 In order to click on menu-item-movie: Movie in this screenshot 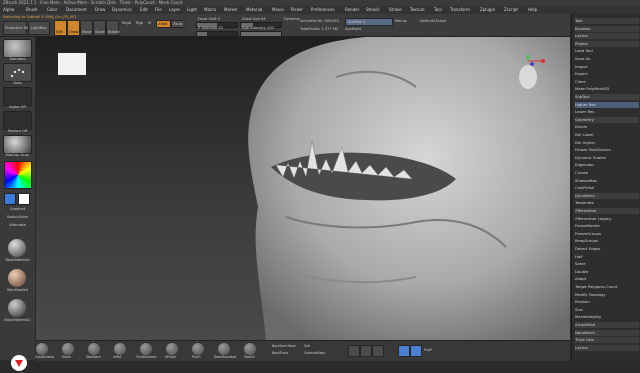, I will do `click(278, 10)`.